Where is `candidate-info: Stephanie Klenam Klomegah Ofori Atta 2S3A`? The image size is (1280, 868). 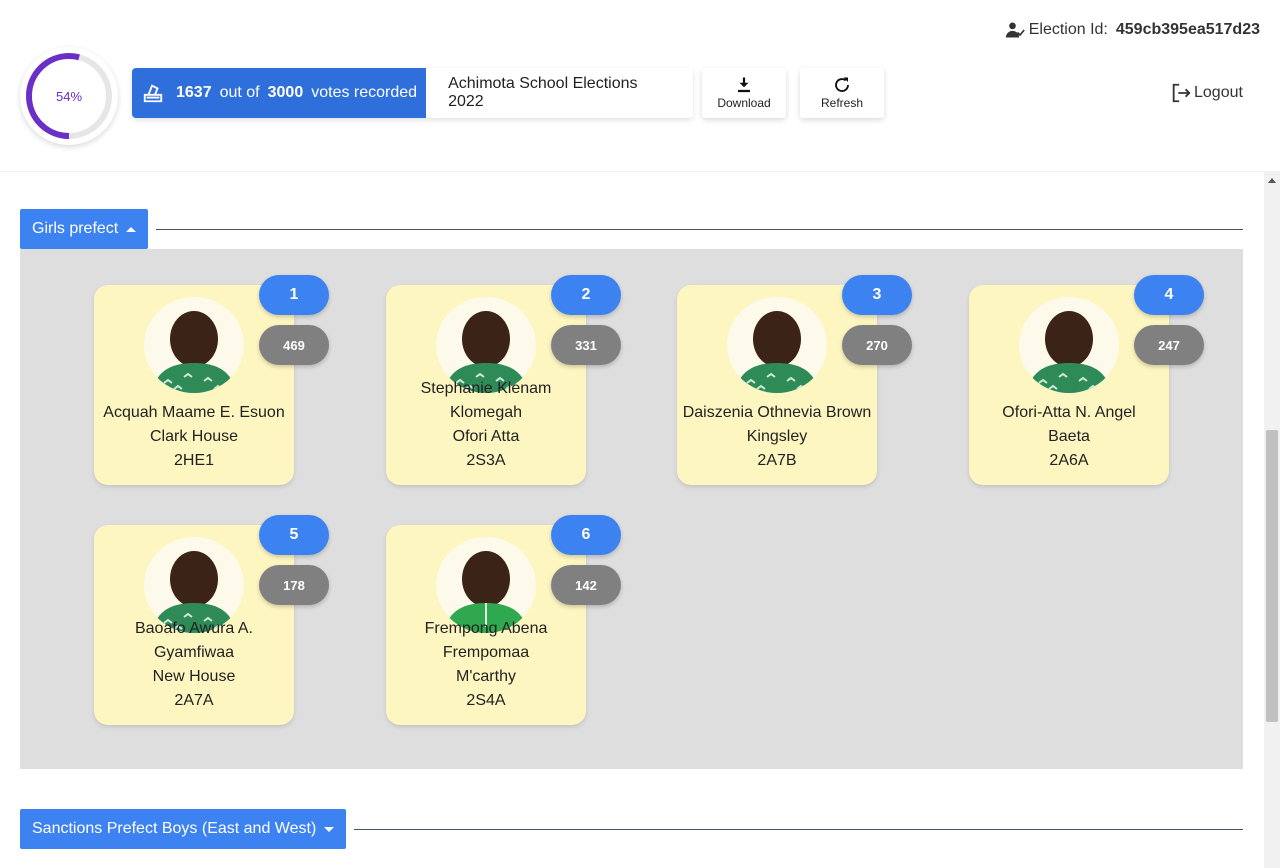 candidate-info: Stephanie Klenam Klomegah Ofori Atta 2S3A is located at coordinates (486, 425).